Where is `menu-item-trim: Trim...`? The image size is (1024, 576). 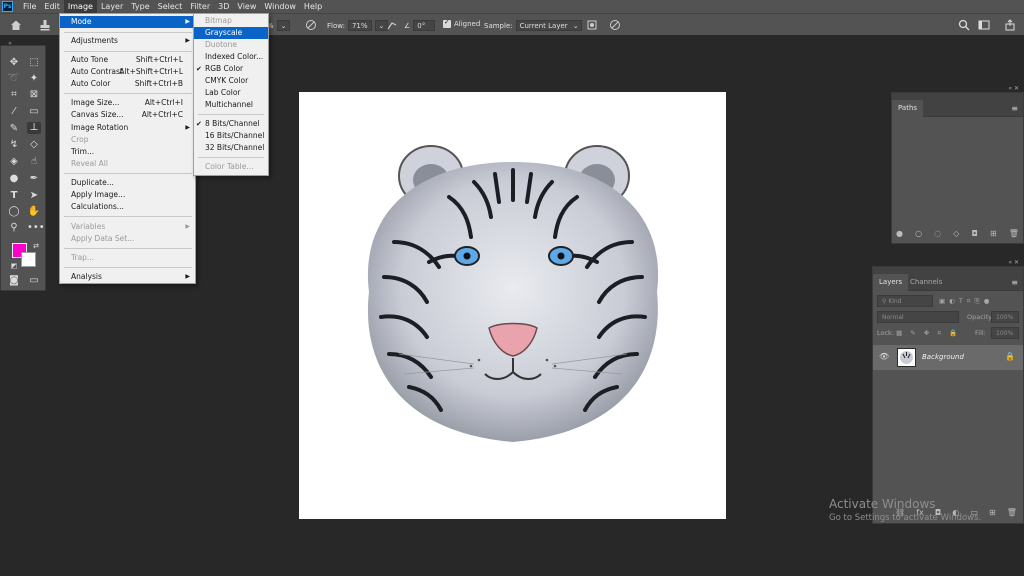 menu-item-trim: Trim... is located at coordinates (127, 152).